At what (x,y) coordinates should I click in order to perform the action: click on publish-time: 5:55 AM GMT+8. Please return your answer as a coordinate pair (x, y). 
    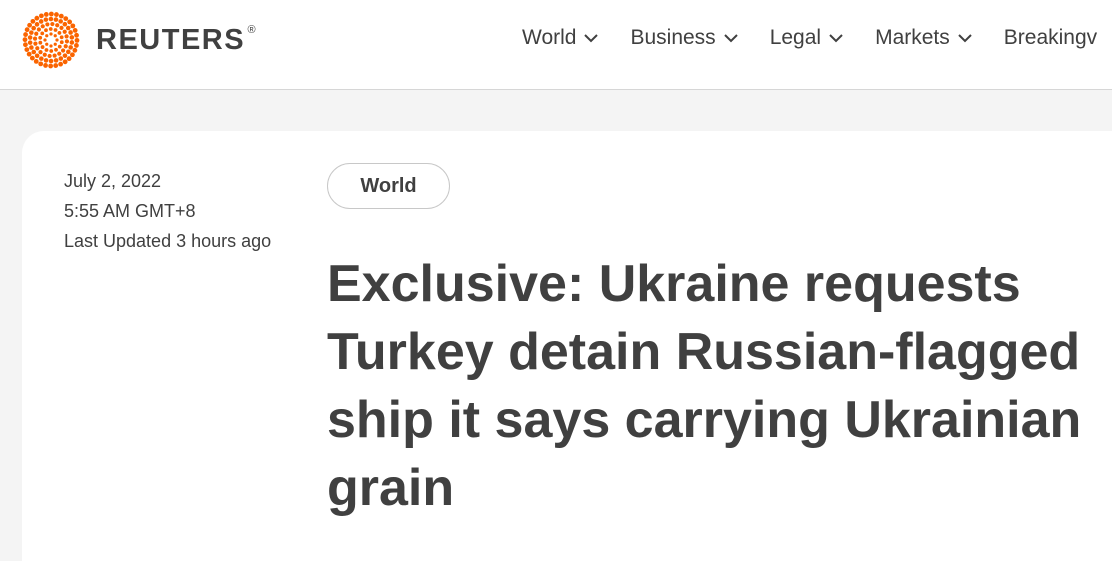
    Looking at the image, I should click on (130, 211).